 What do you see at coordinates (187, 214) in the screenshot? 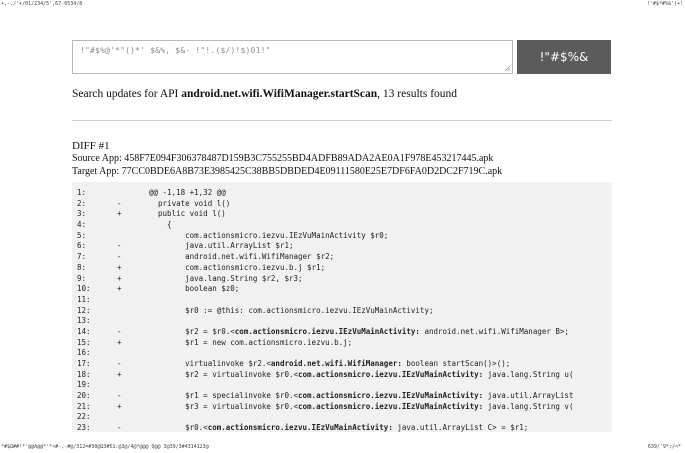
I see `line-code: public void l()` at bounding box center [187, 214].